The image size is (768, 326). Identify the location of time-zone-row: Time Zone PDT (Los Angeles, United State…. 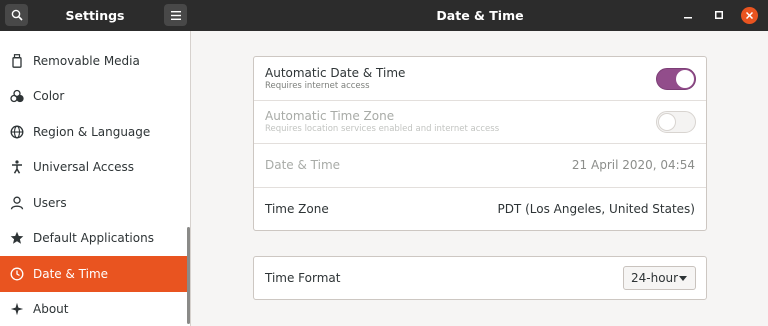
(480, 209).